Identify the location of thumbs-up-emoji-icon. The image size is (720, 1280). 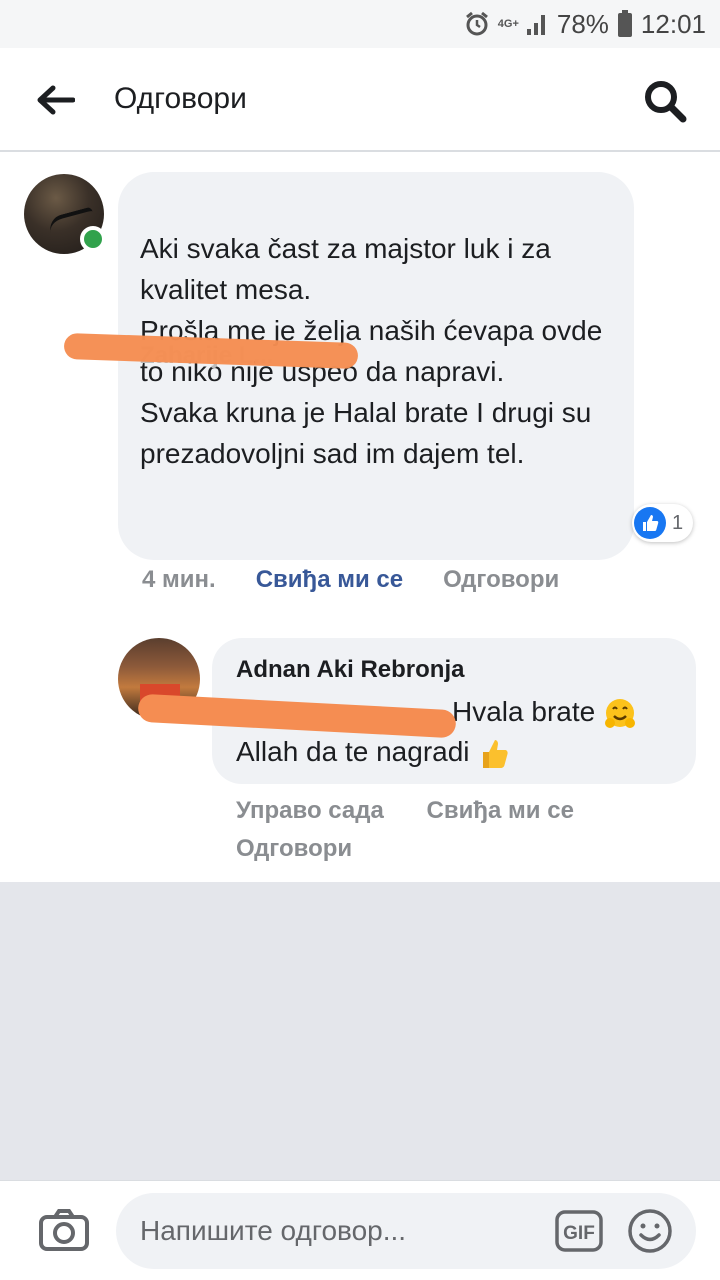
(495, 753).